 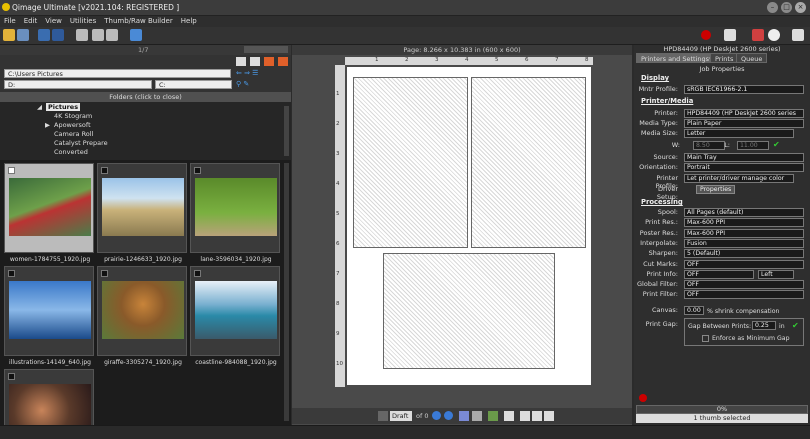 What do you see at coordinates (286, 292) in the screenshot?
I see `thumb-scrollbar` at bounding box center [286, 292].